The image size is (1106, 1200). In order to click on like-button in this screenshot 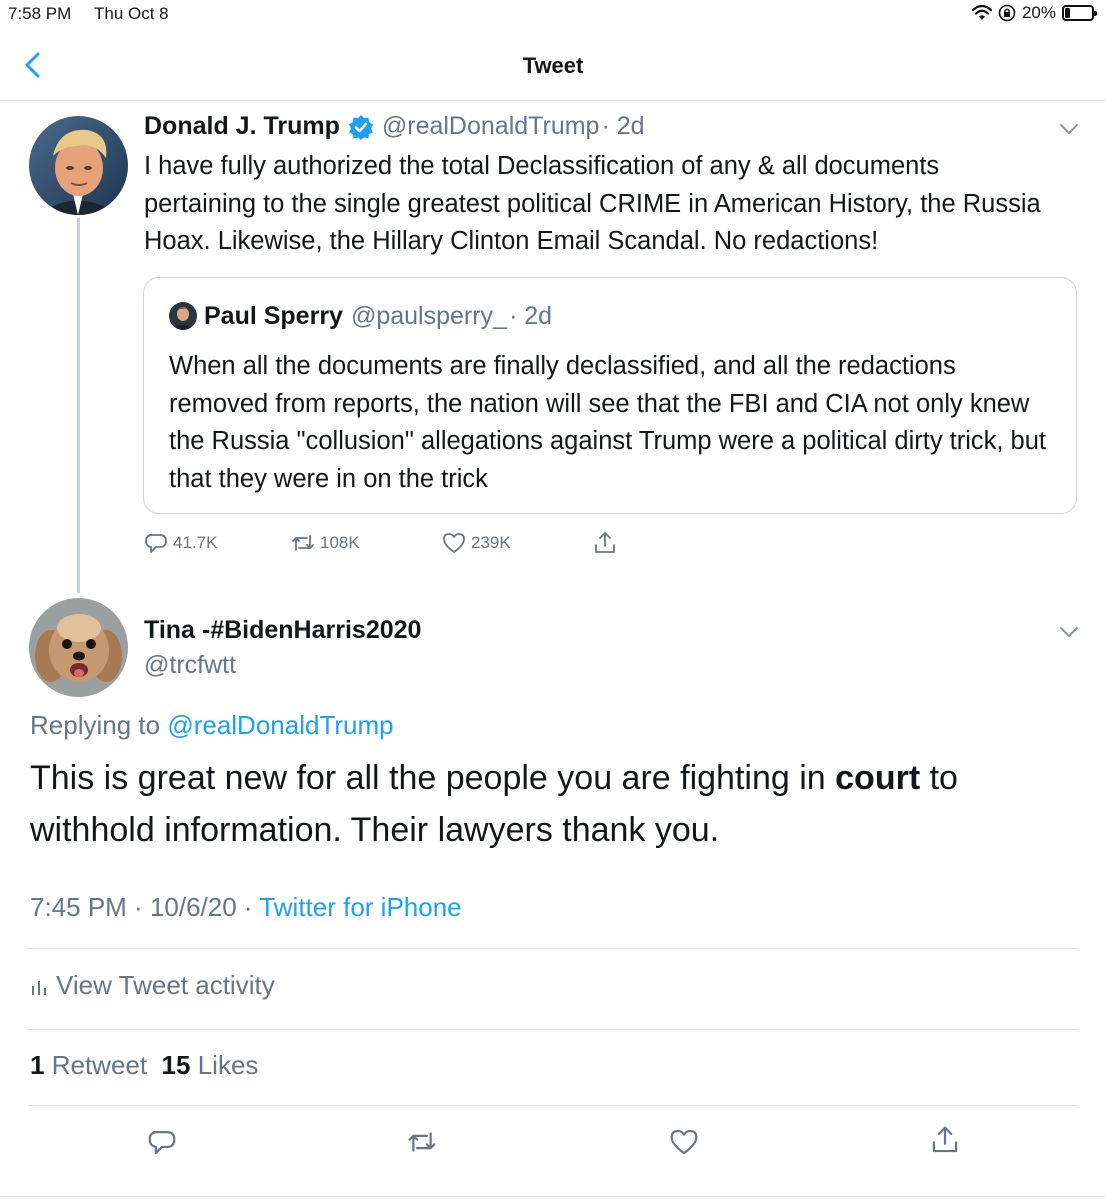, I will do `click(684, 1144)`.